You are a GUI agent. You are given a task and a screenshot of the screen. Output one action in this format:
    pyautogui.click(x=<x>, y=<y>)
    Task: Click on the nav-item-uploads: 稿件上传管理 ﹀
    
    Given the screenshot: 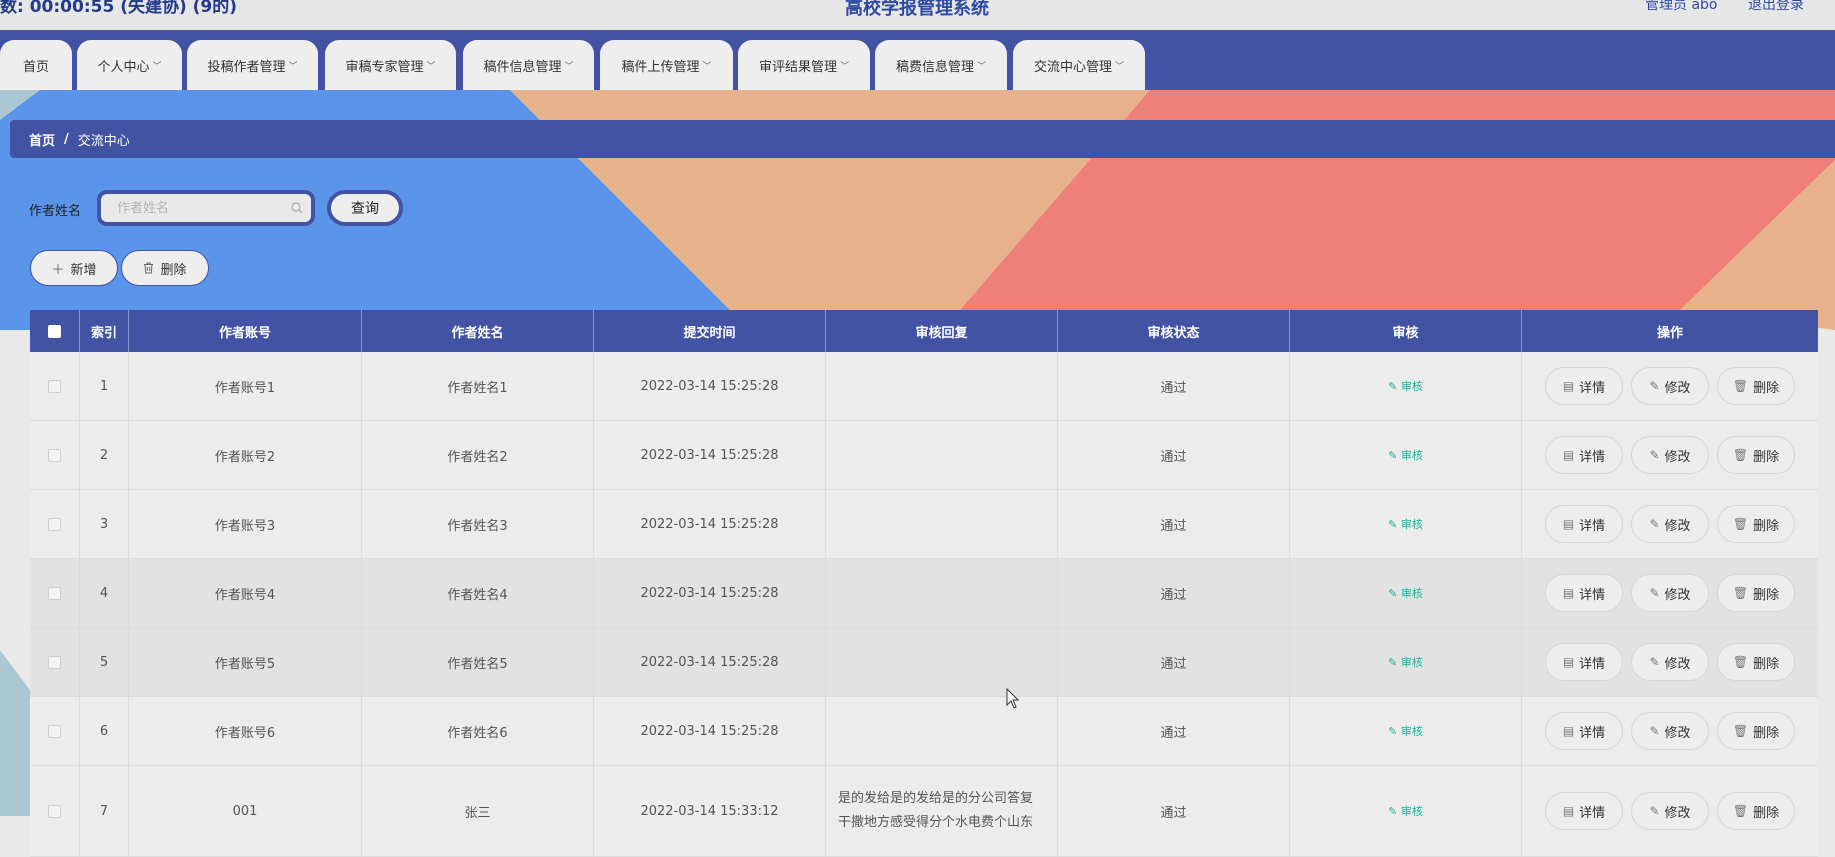 What is the action you would take?
    pyautogui.click(x=666, y=65)
    